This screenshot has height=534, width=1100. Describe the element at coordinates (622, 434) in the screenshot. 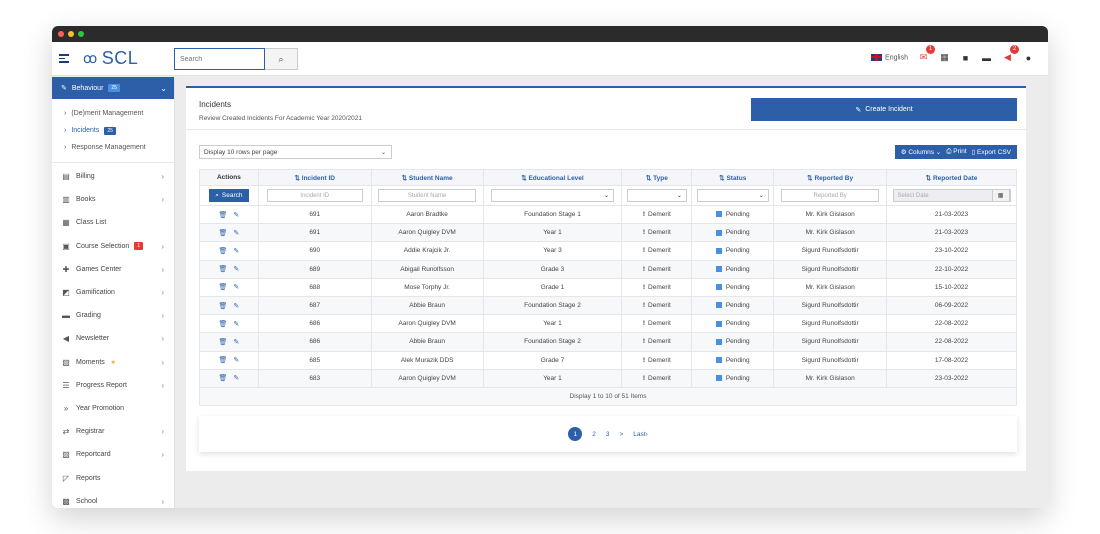

I see `next-page-button: >` at that location.